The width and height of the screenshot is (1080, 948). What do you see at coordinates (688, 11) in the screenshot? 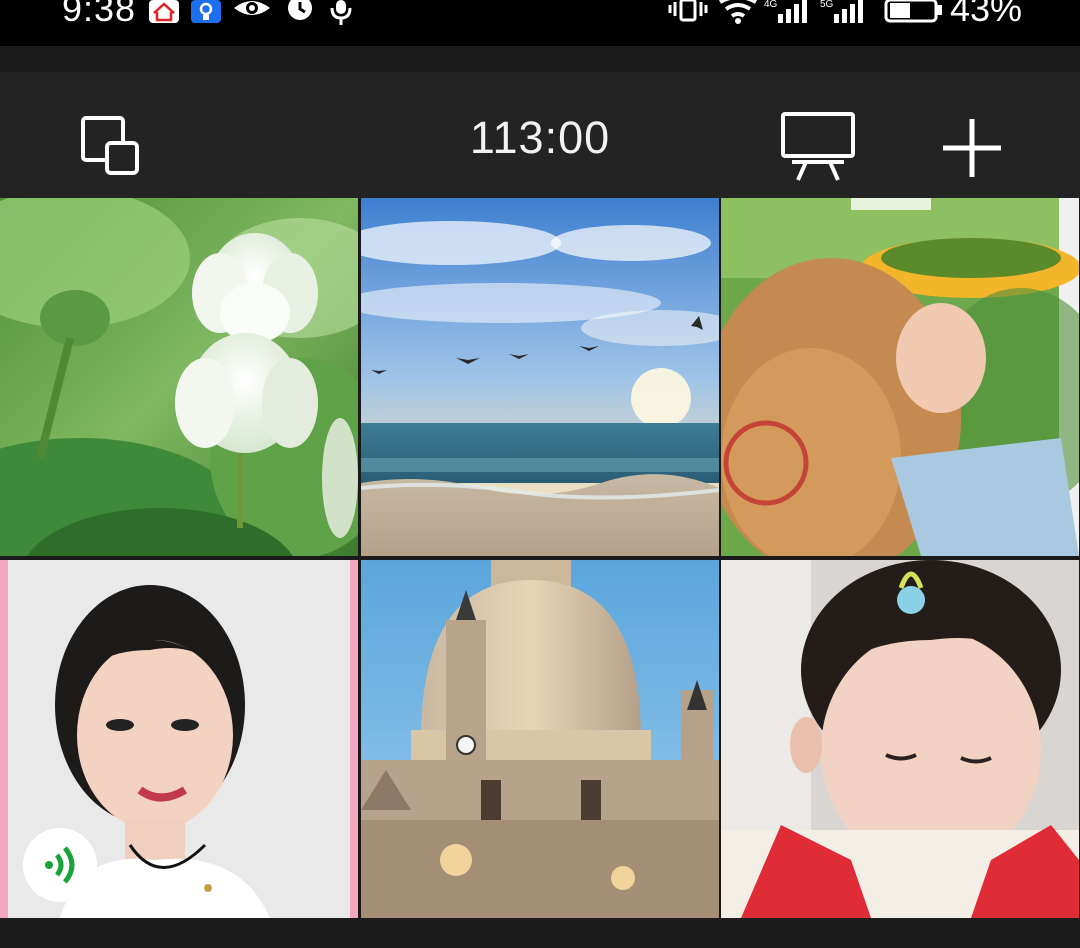
I see `vibrate-icon` at bounding box center [688, 11].